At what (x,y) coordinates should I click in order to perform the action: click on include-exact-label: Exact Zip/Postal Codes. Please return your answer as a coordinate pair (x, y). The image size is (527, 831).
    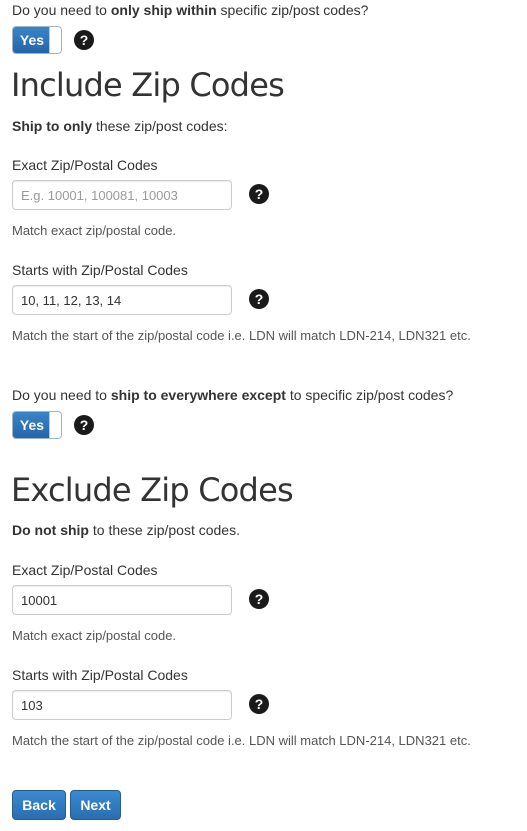
    Looking at the image, I should click on (85, 165).